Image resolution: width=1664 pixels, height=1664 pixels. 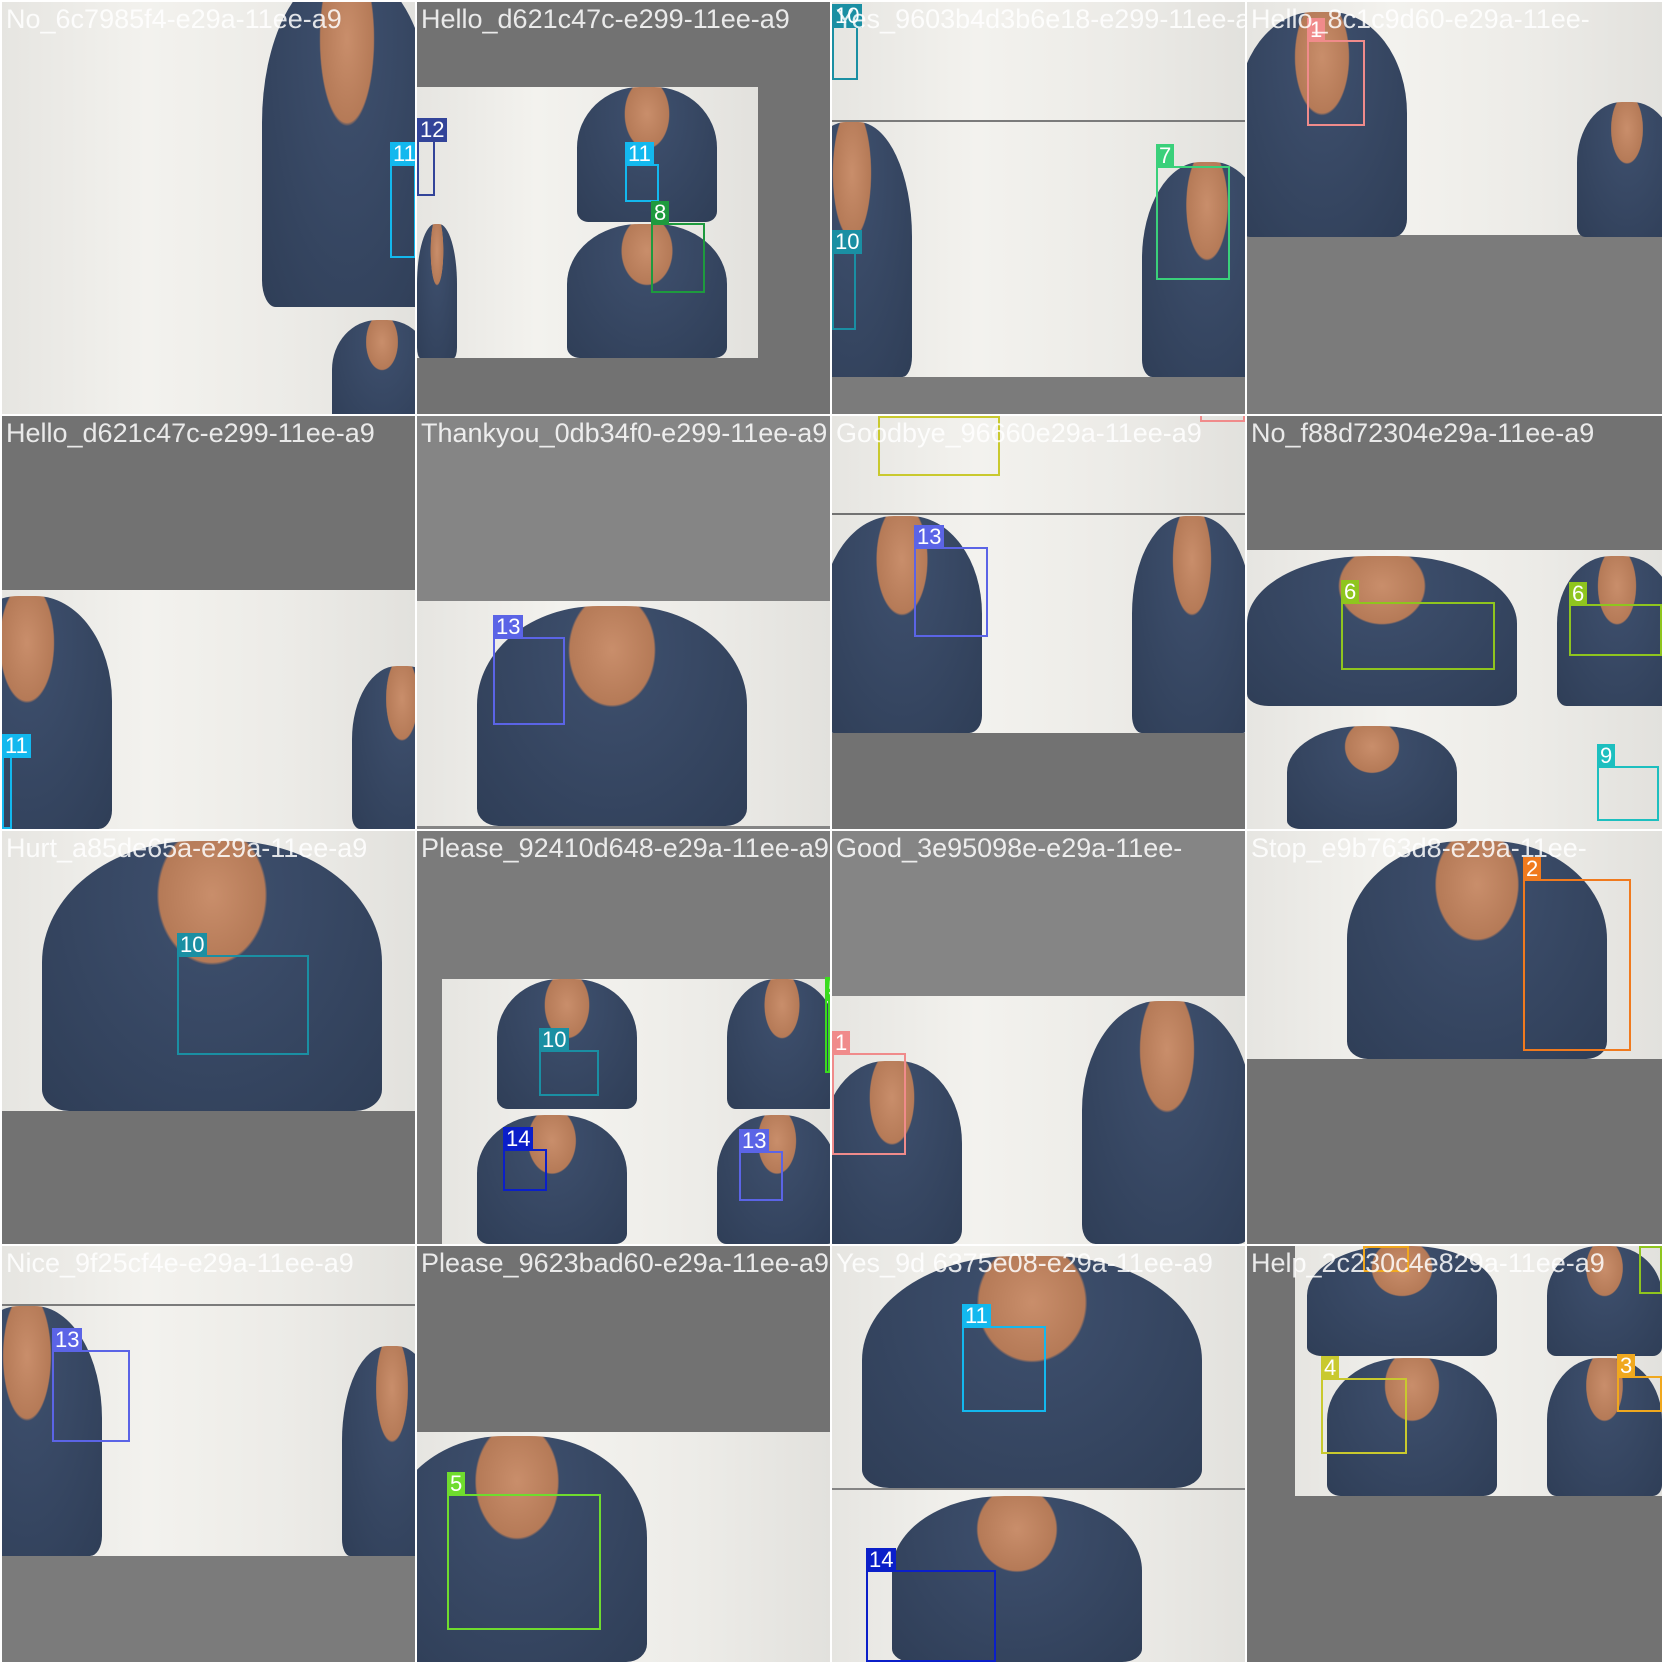 What do you see at coordinates (1606, 756) in the screenshot?
I see `box-label: 9` at bounding box center [1606, 756].